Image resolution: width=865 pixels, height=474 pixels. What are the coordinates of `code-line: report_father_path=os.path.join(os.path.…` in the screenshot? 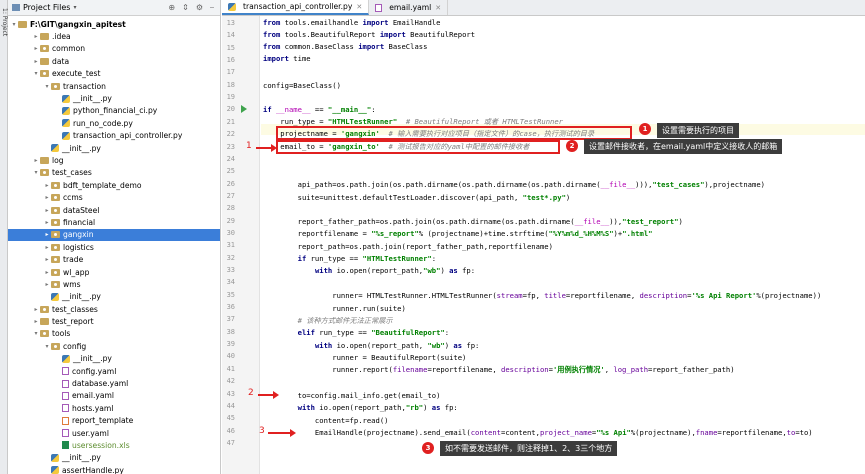 It's located at (473, 221).